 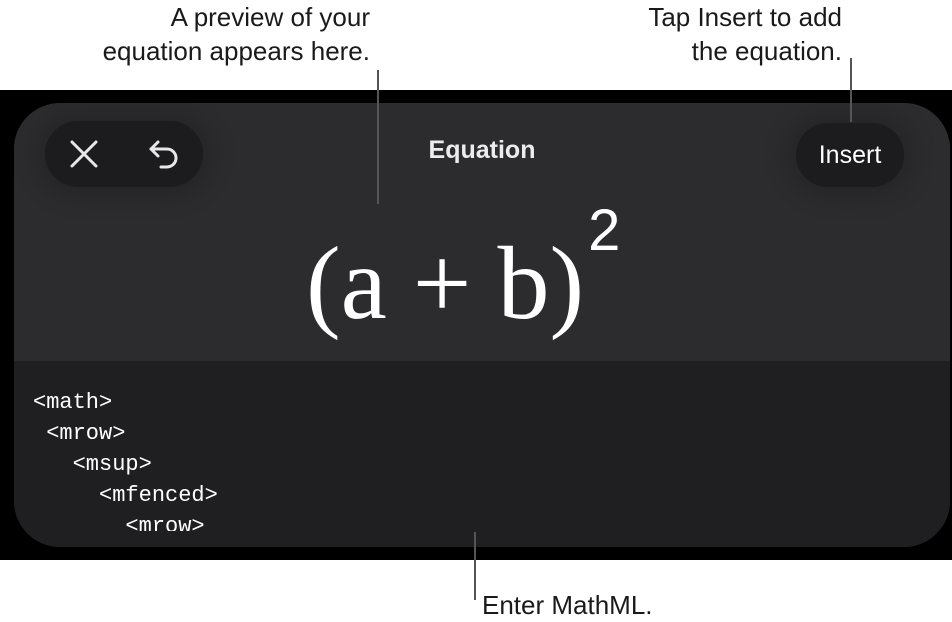 I want to click on equation-base: (a + b), so click(x=445, y=283).